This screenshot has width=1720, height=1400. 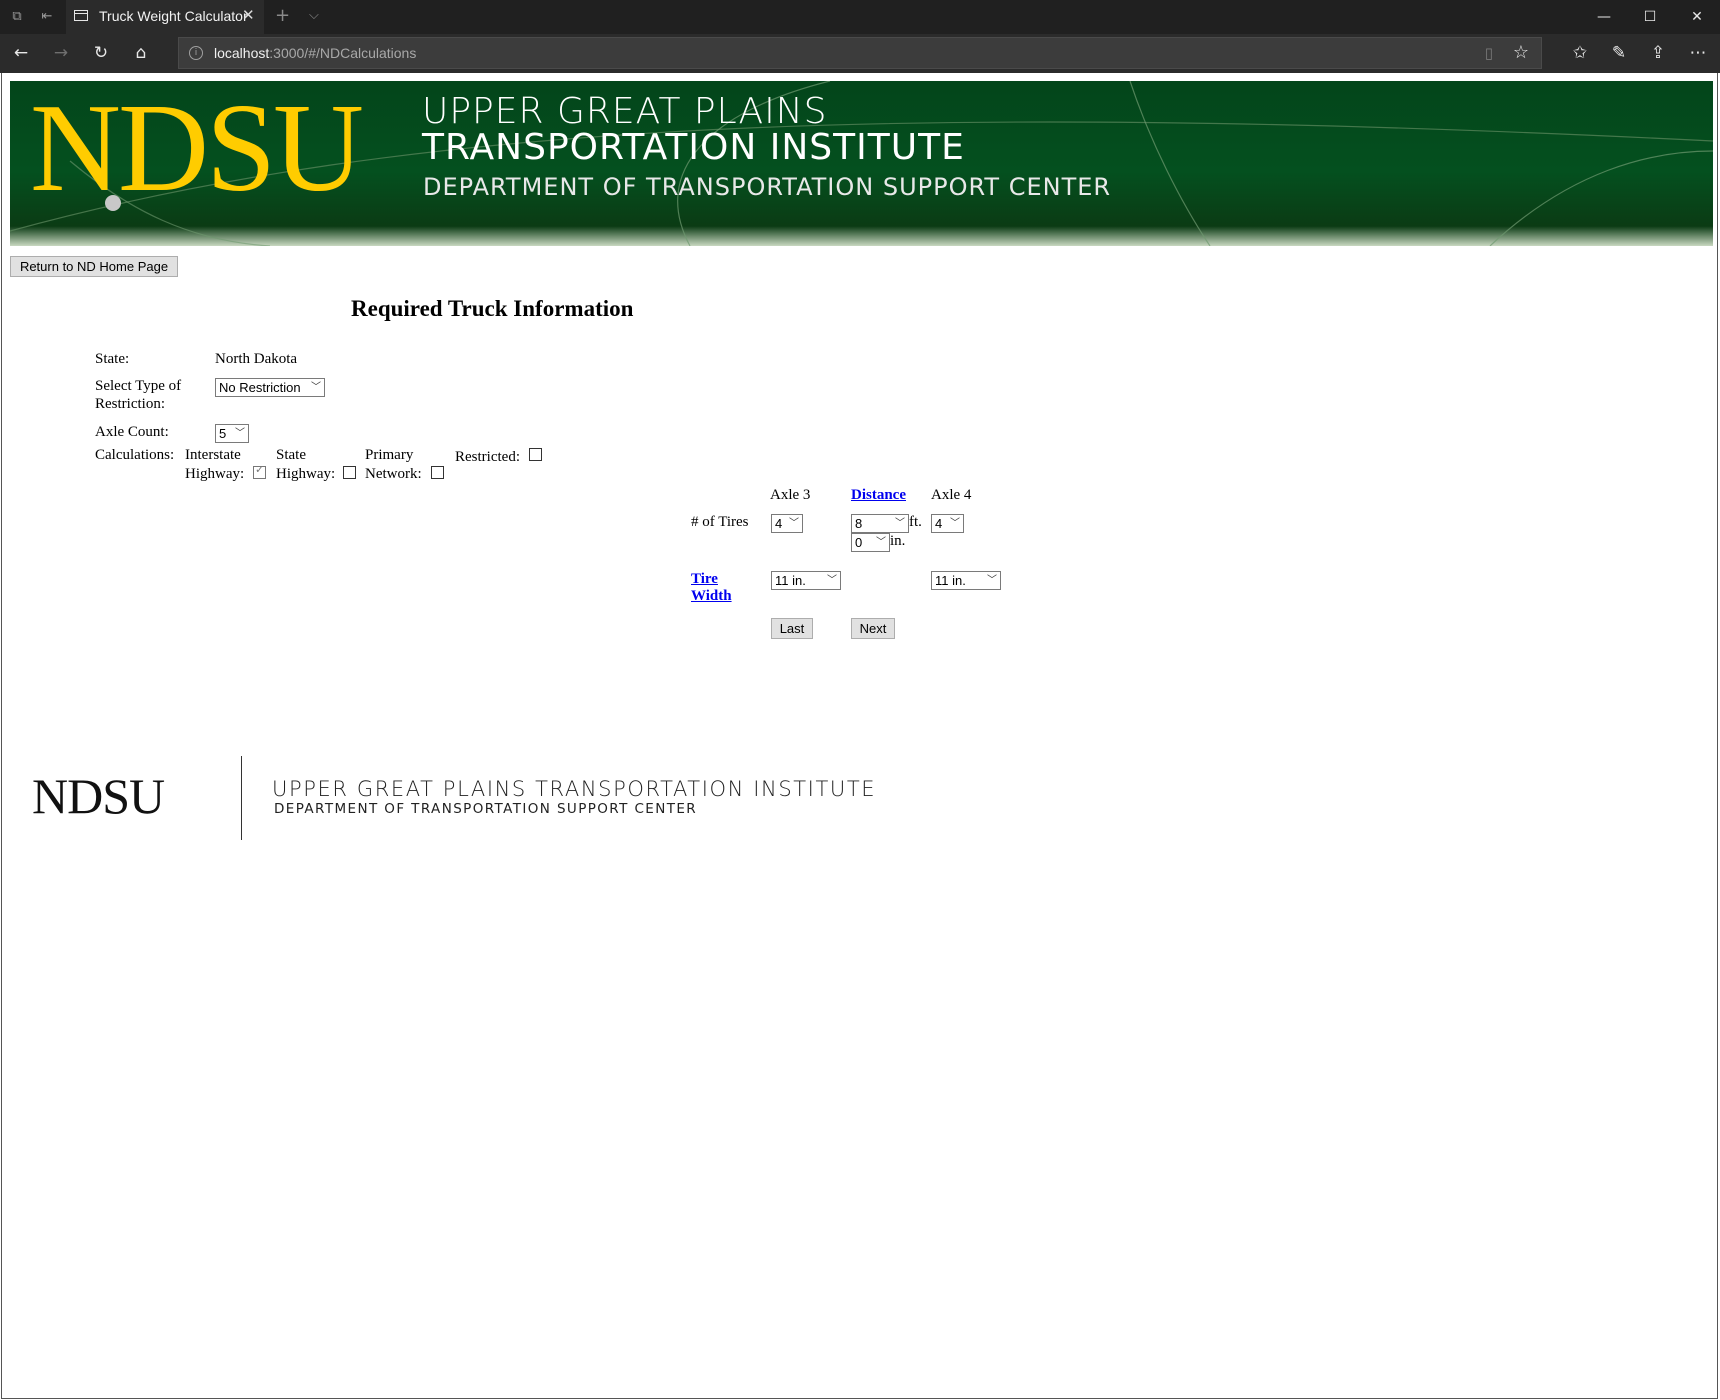 What do you see at coordinates (859, 542) in the screenshot?
I see `distance-in-value: 0` at bounding box center [859, 542].